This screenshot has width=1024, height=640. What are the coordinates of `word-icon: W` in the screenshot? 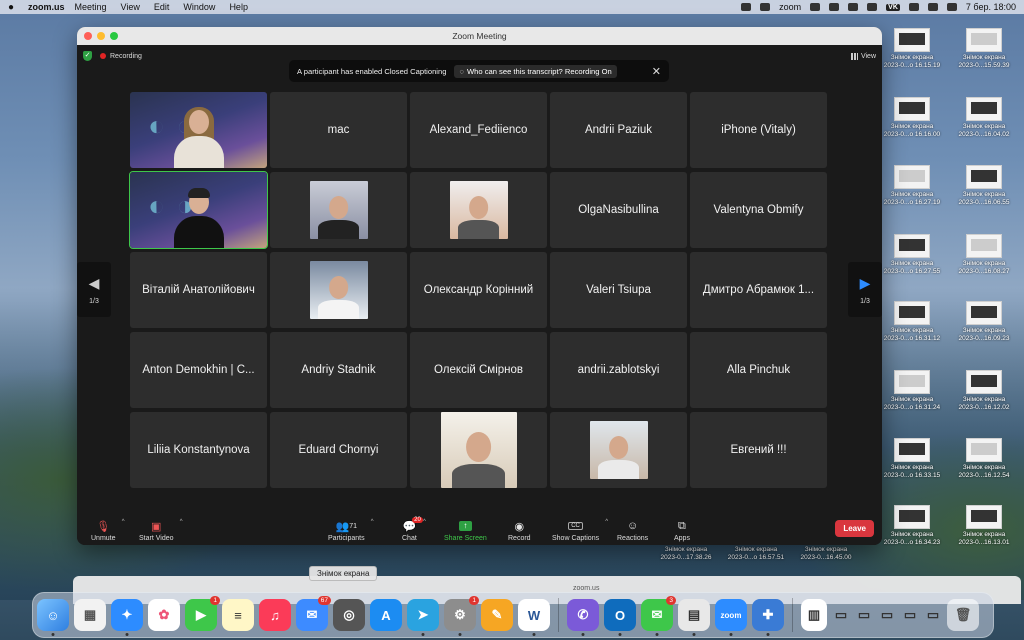 It's located at (534, 617).